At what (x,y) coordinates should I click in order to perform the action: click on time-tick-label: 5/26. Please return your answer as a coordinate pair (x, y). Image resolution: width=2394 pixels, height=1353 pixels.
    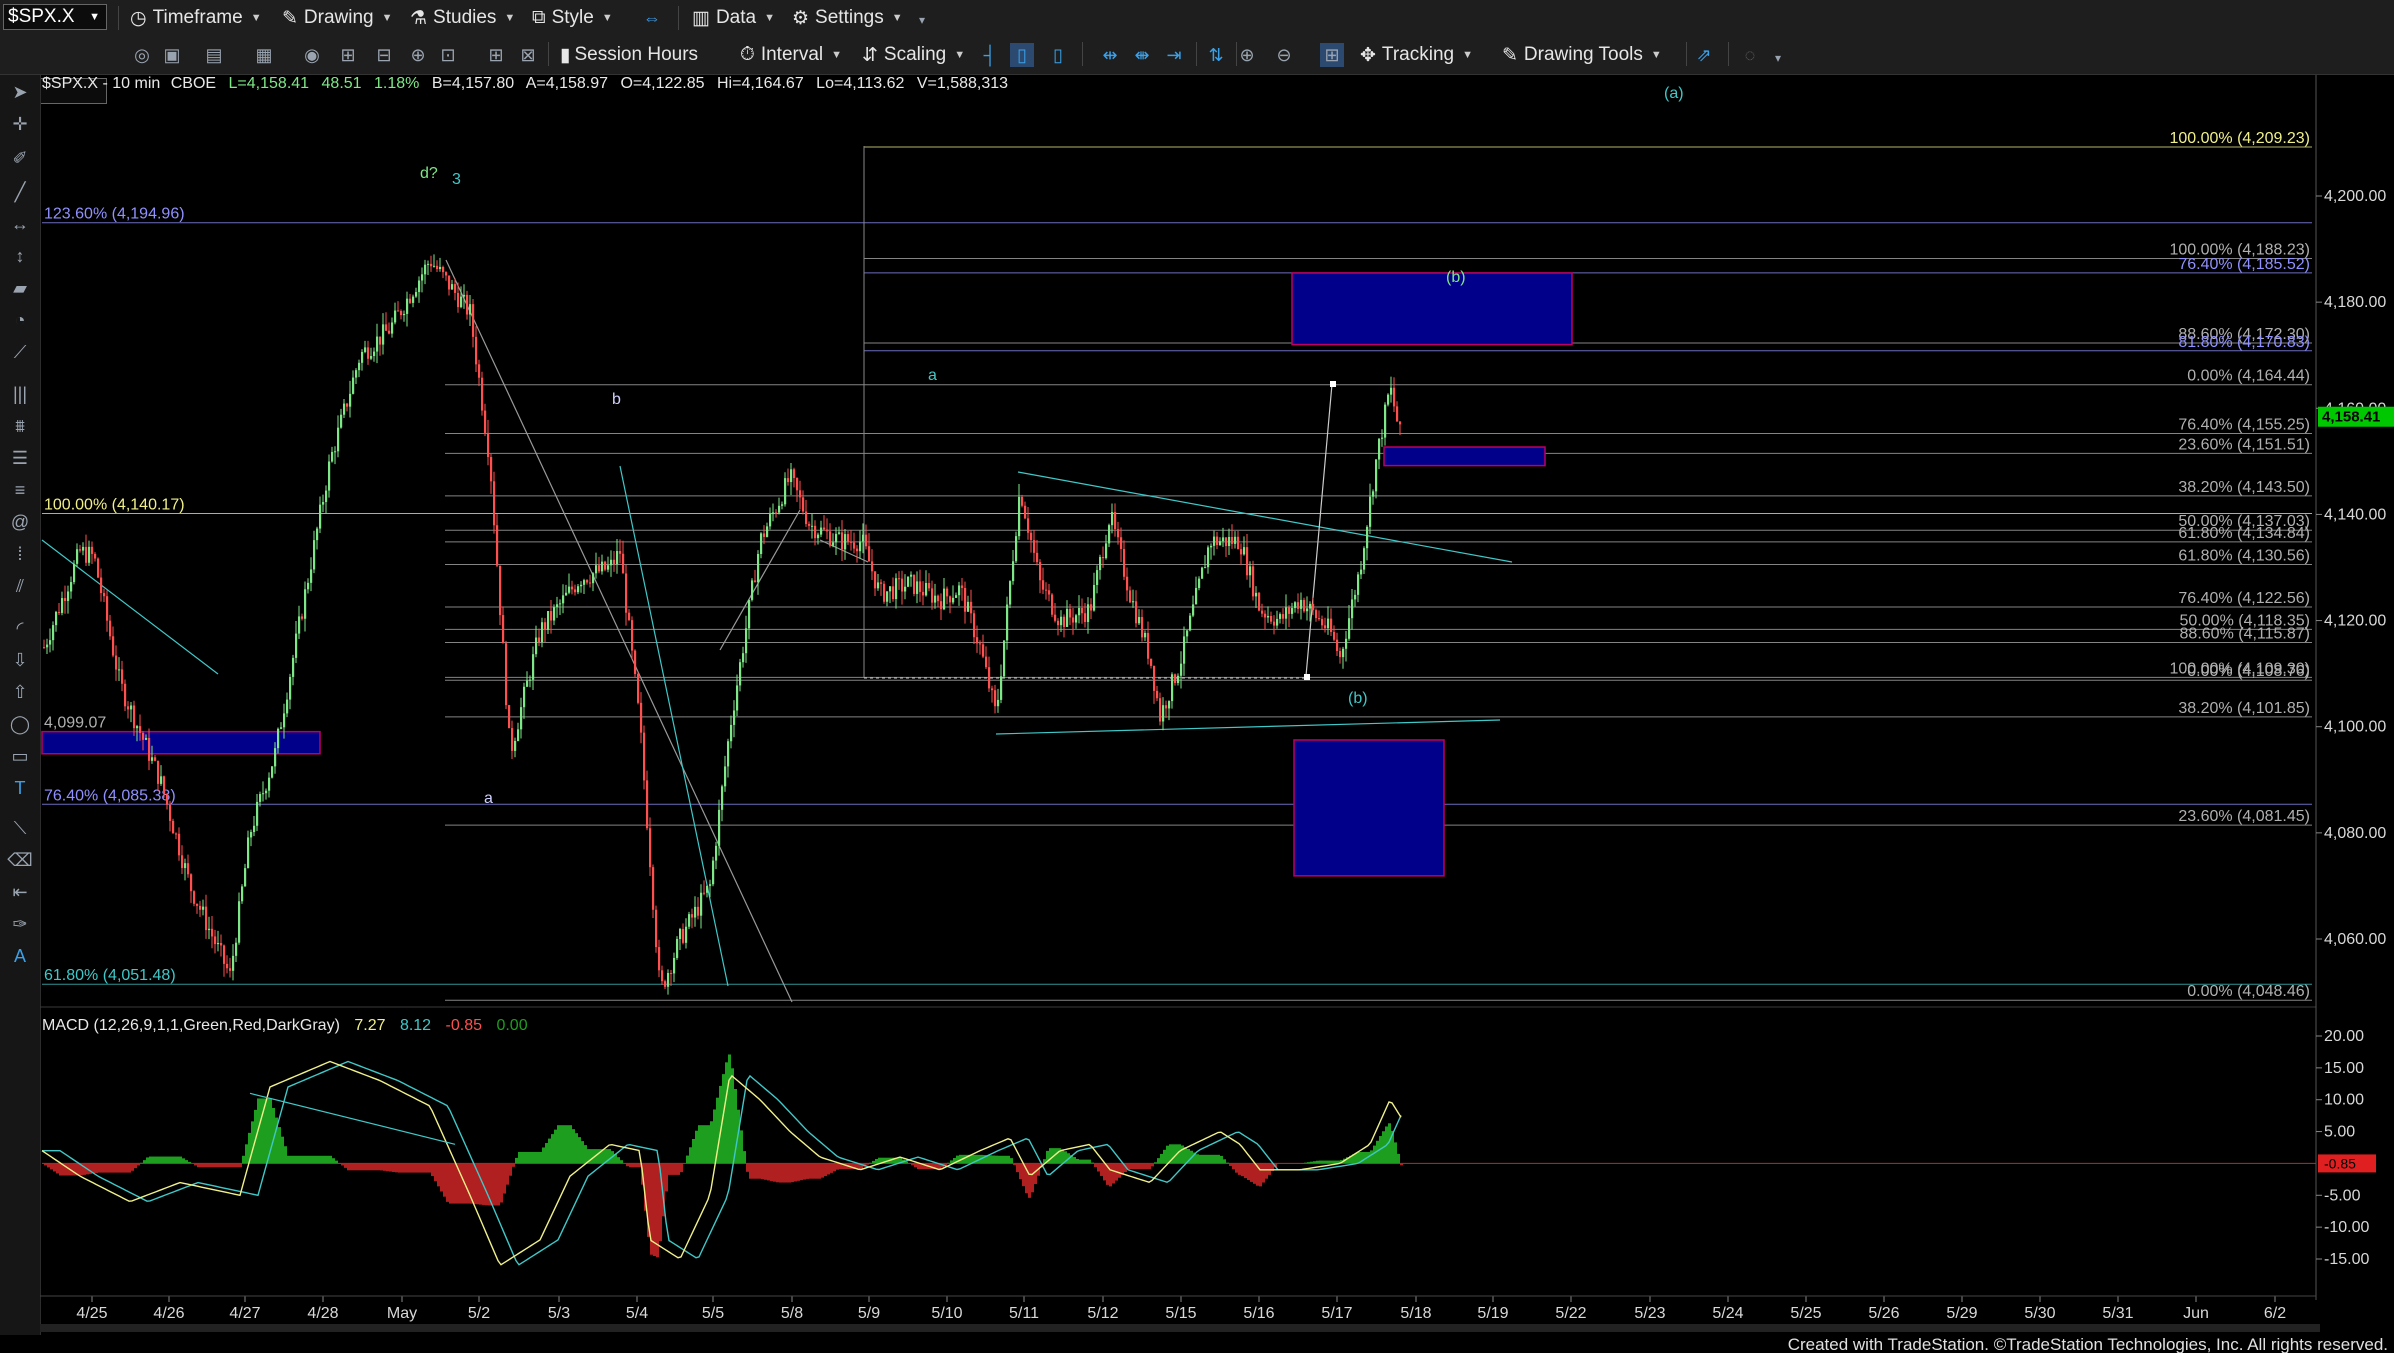
    Looking at the image, I should click on (1883, 1313).